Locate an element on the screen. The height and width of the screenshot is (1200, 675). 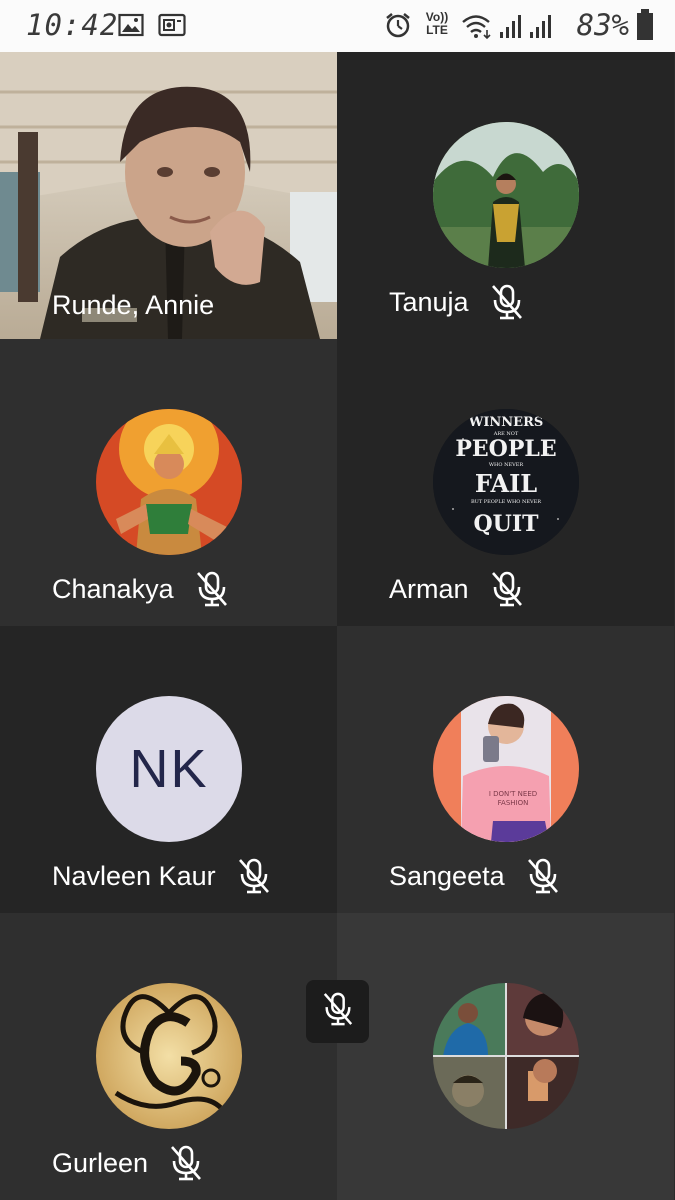
battery-percent: 83% is located at coordinates (602, 25).